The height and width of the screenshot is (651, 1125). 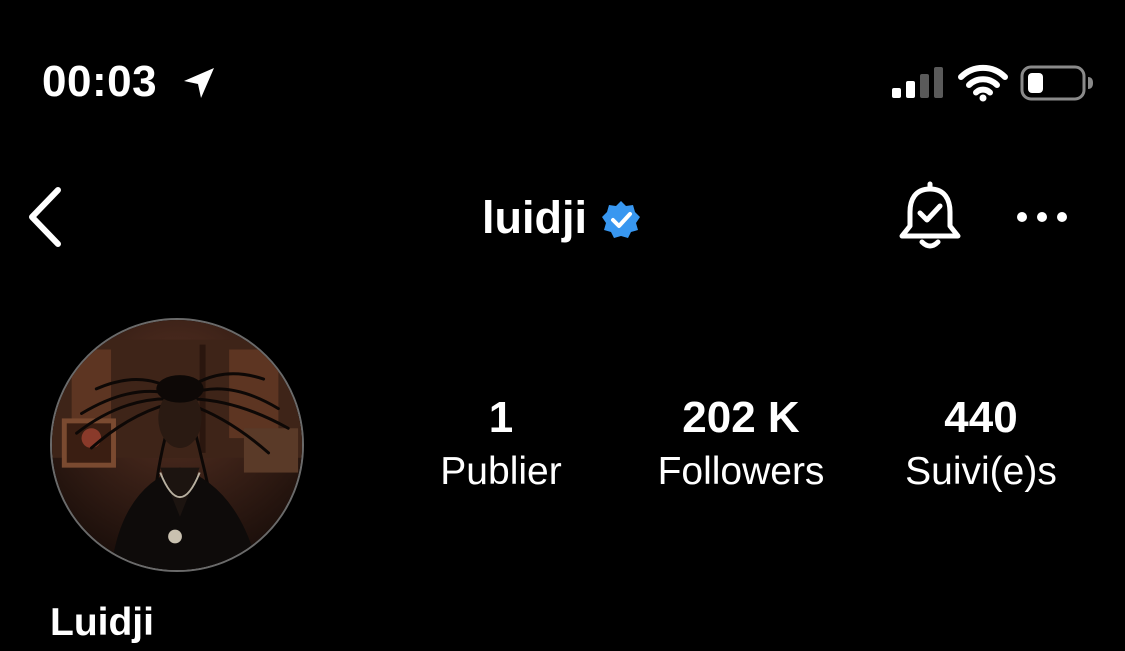 I want to click on location-arrow-icon, so click(x=199, y=83).